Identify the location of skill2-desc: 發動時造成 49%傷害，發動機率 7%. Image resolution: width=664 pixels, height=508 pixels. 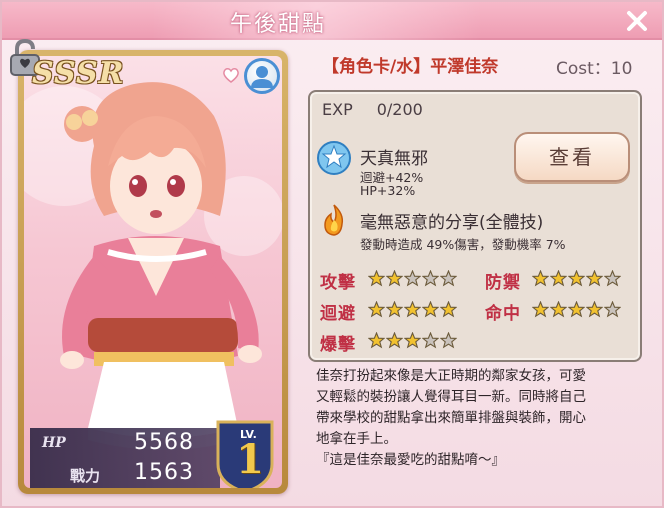
(463, 244).